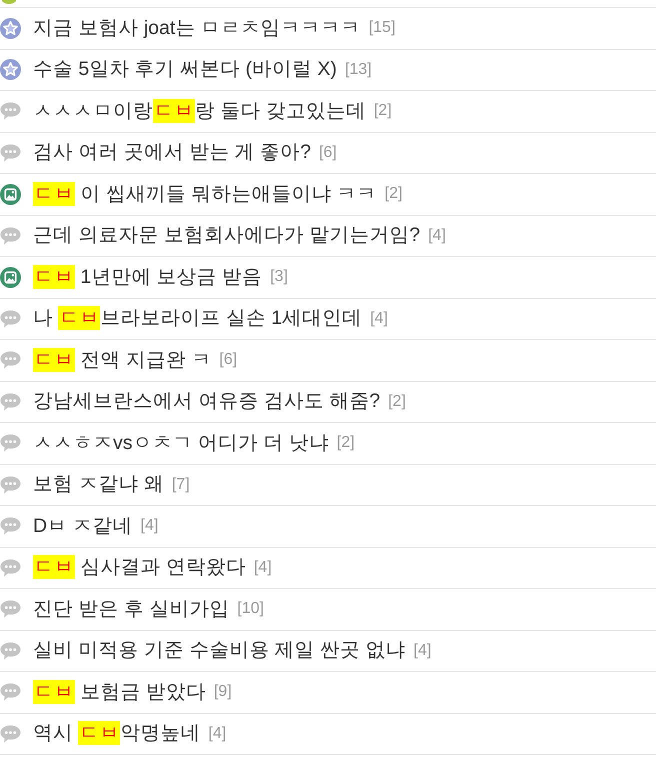 The width and height of the screenshot is (656, 762). I want to click on comment-count: [13], so click(358, 69).